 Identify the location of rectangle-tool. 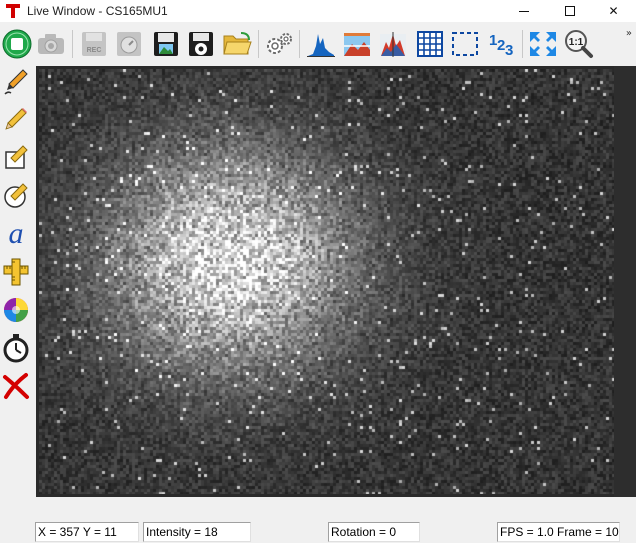
(16, 158).